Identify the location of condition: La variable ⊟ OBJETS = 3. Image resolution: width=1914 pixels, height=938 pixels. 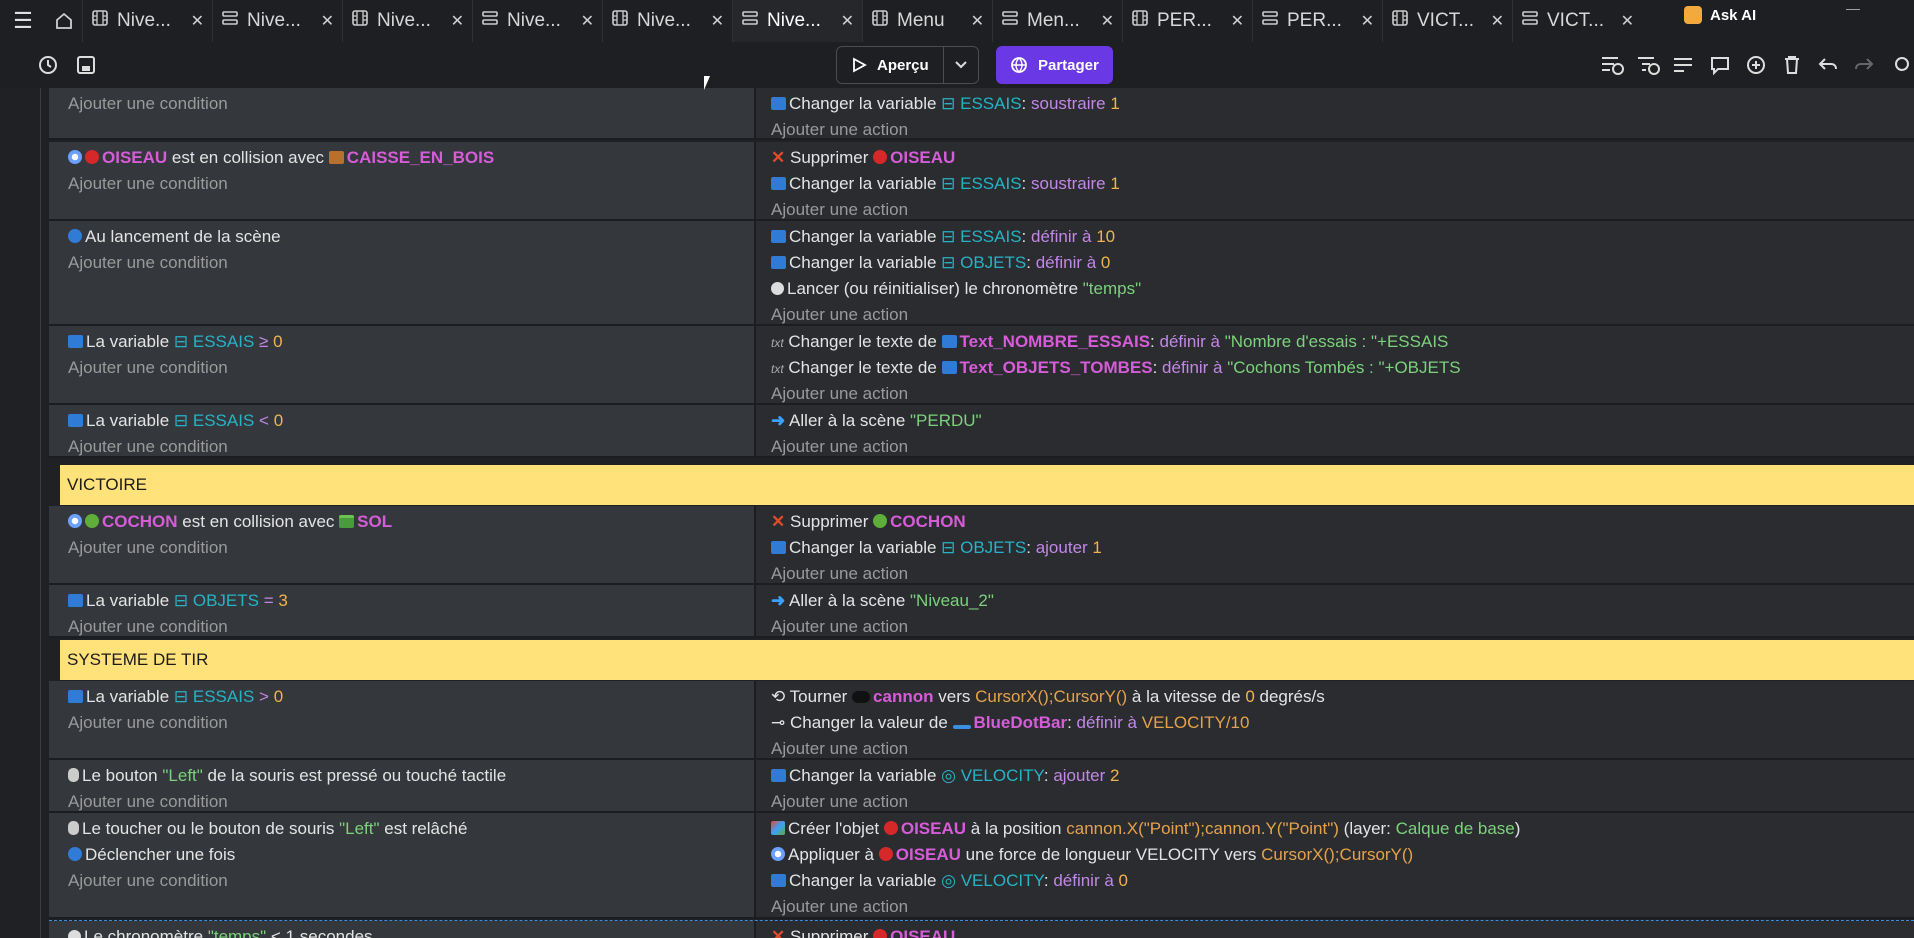
(411, 601).